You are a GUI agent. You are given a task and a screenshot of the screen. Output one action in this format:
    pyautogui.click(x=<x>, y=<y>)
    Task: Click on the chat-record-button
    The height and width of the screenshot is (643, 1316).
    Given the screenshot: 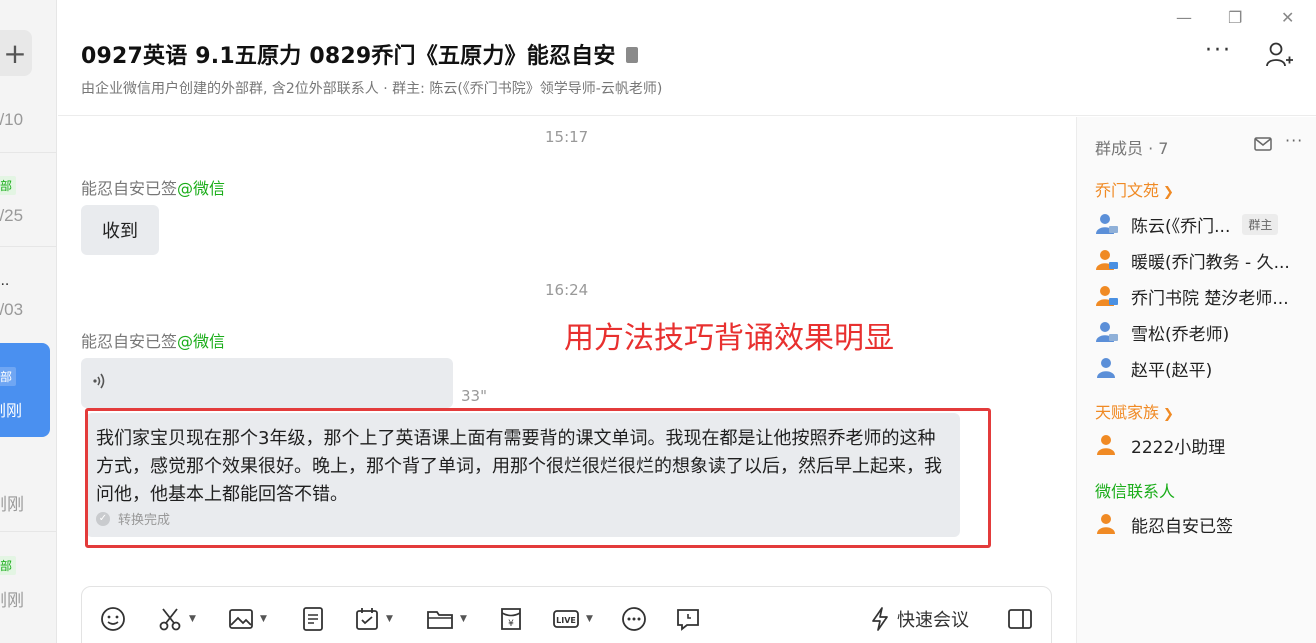 What is the action you would take?
    pyautogui.click(x=688, y=619)
    